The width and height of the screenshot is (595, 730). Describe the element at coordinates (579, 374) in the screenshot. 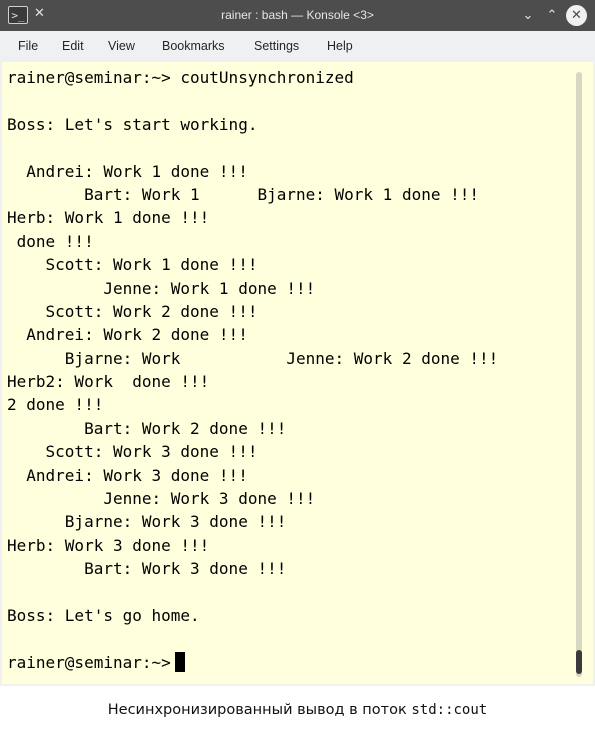

I see `scrollbar-track` at that location.